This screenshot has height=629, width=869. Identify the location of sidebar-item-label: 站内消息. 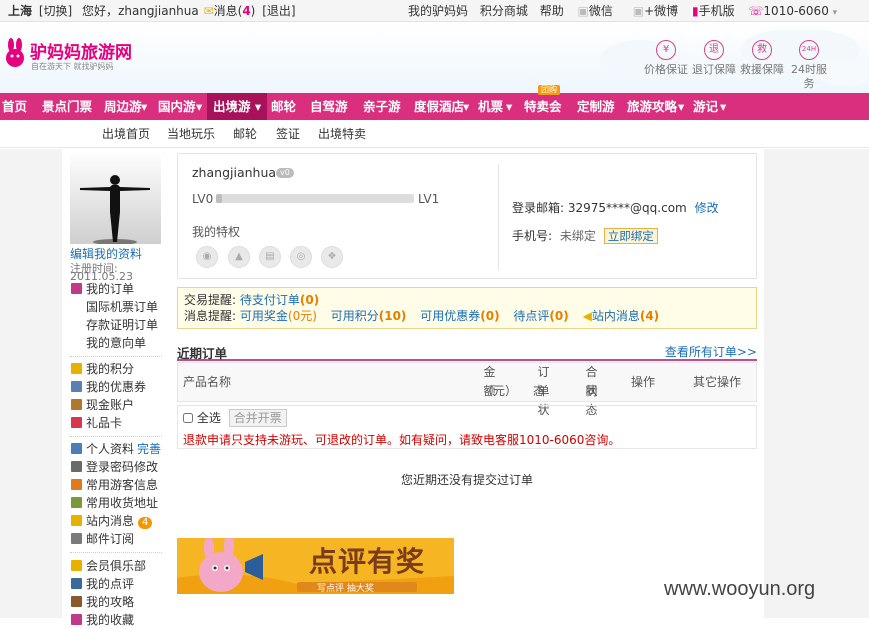
(110, 521).